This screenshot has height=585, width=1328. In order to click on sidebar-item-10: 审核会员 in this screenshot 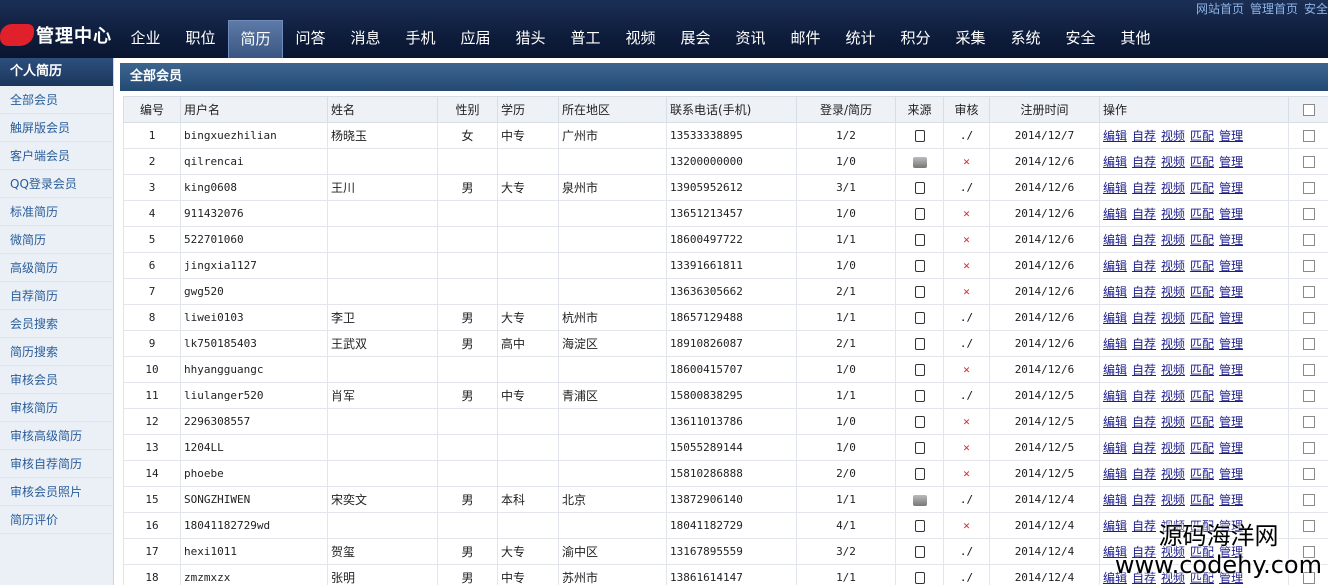, I will do `click(56, 380)`.